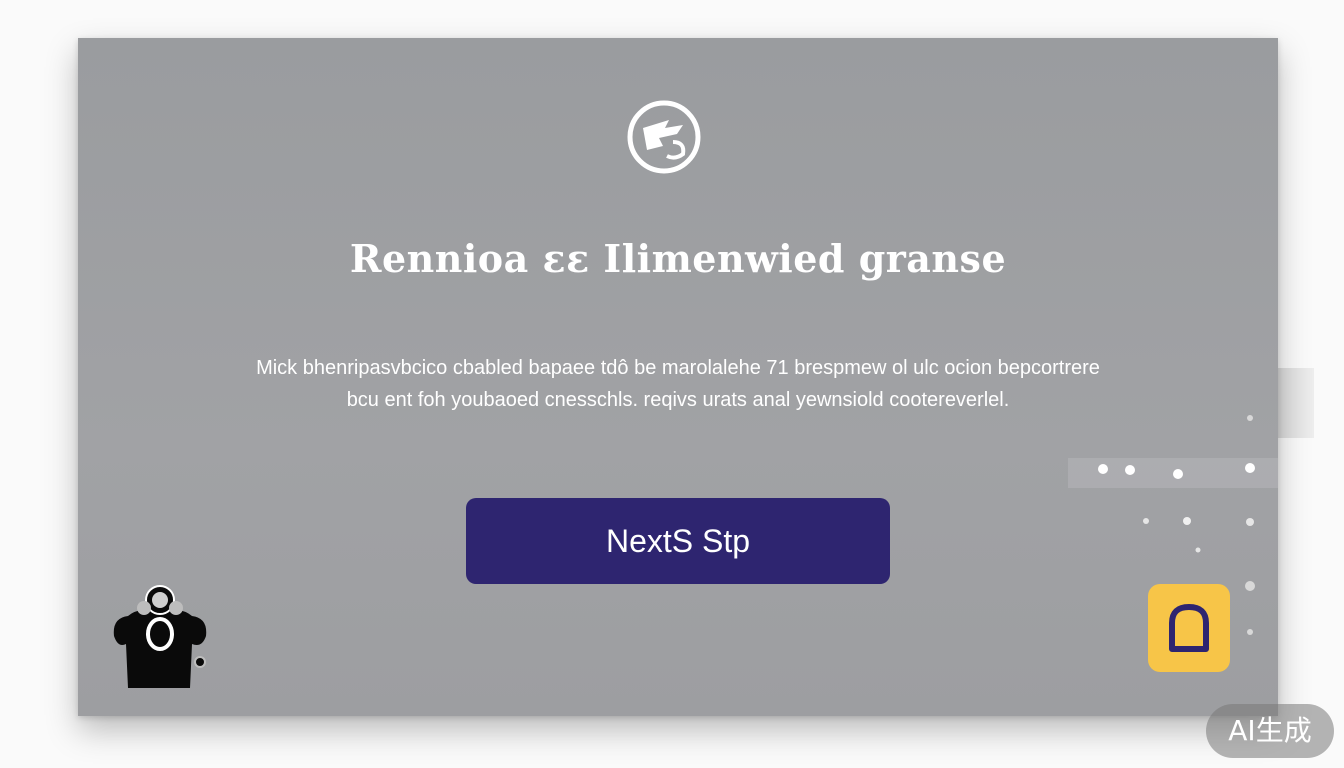  What do you see at coordinates (678, 258) in the screenshot?
I see `dialog-title: Rennioa ɛɛ Ilimenwied granse` at bounding box center [678, 258].